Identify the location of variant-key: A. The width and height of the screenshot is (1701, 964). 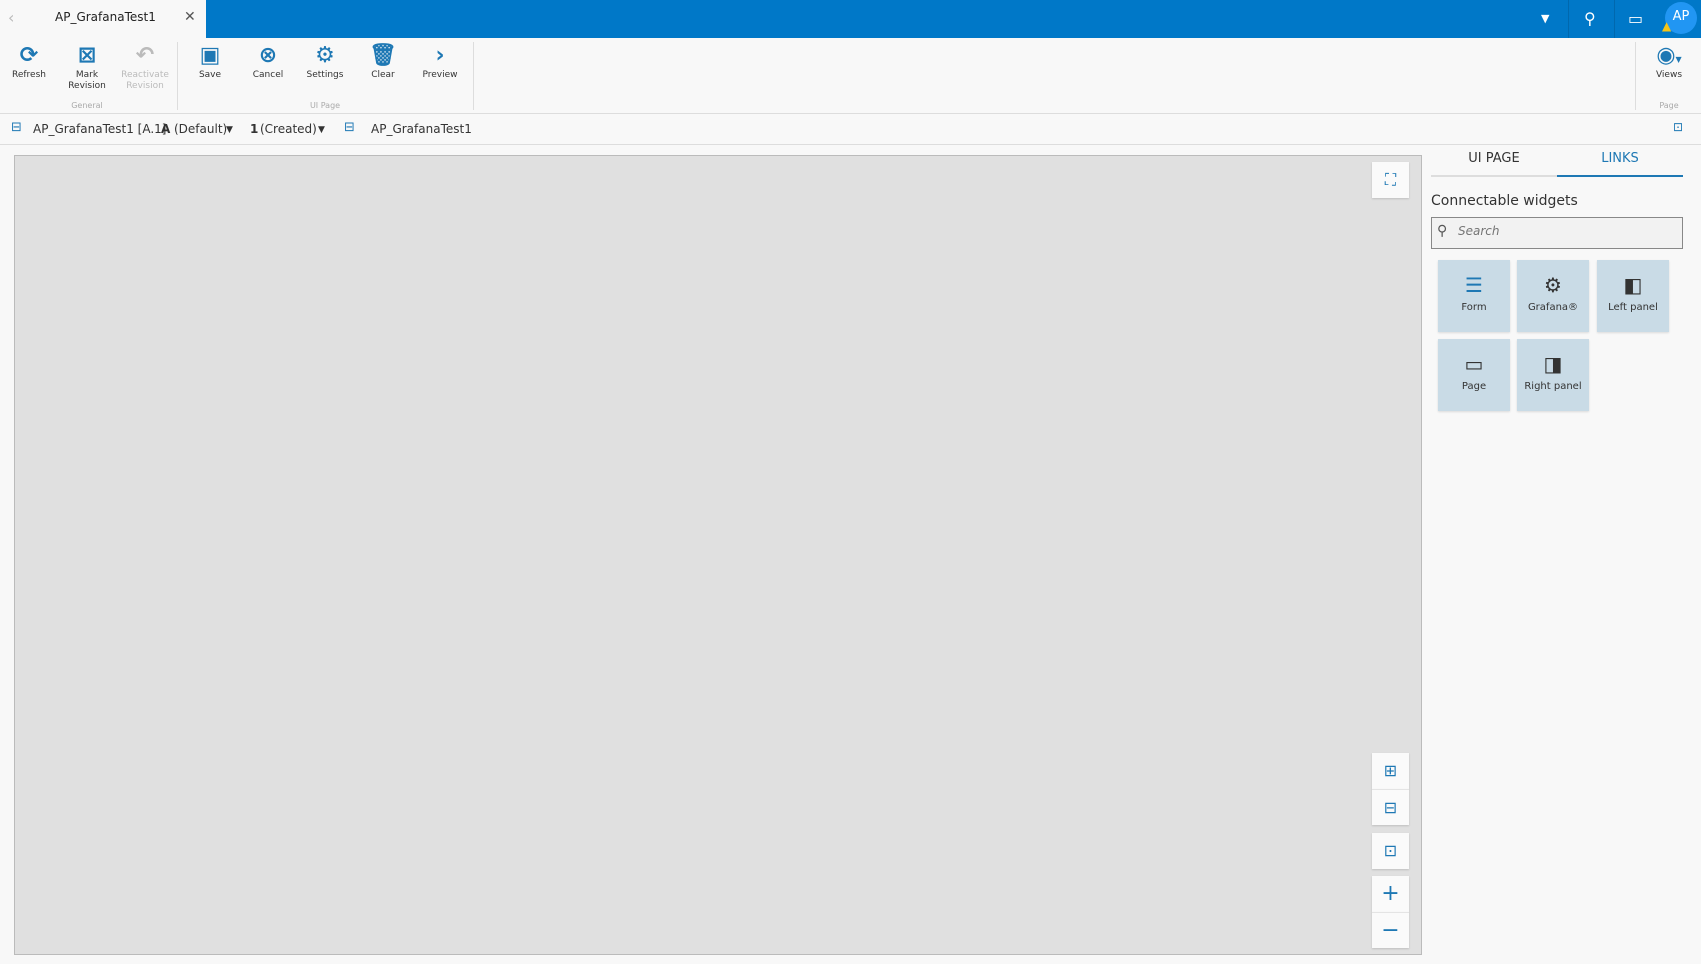
(166, 129).